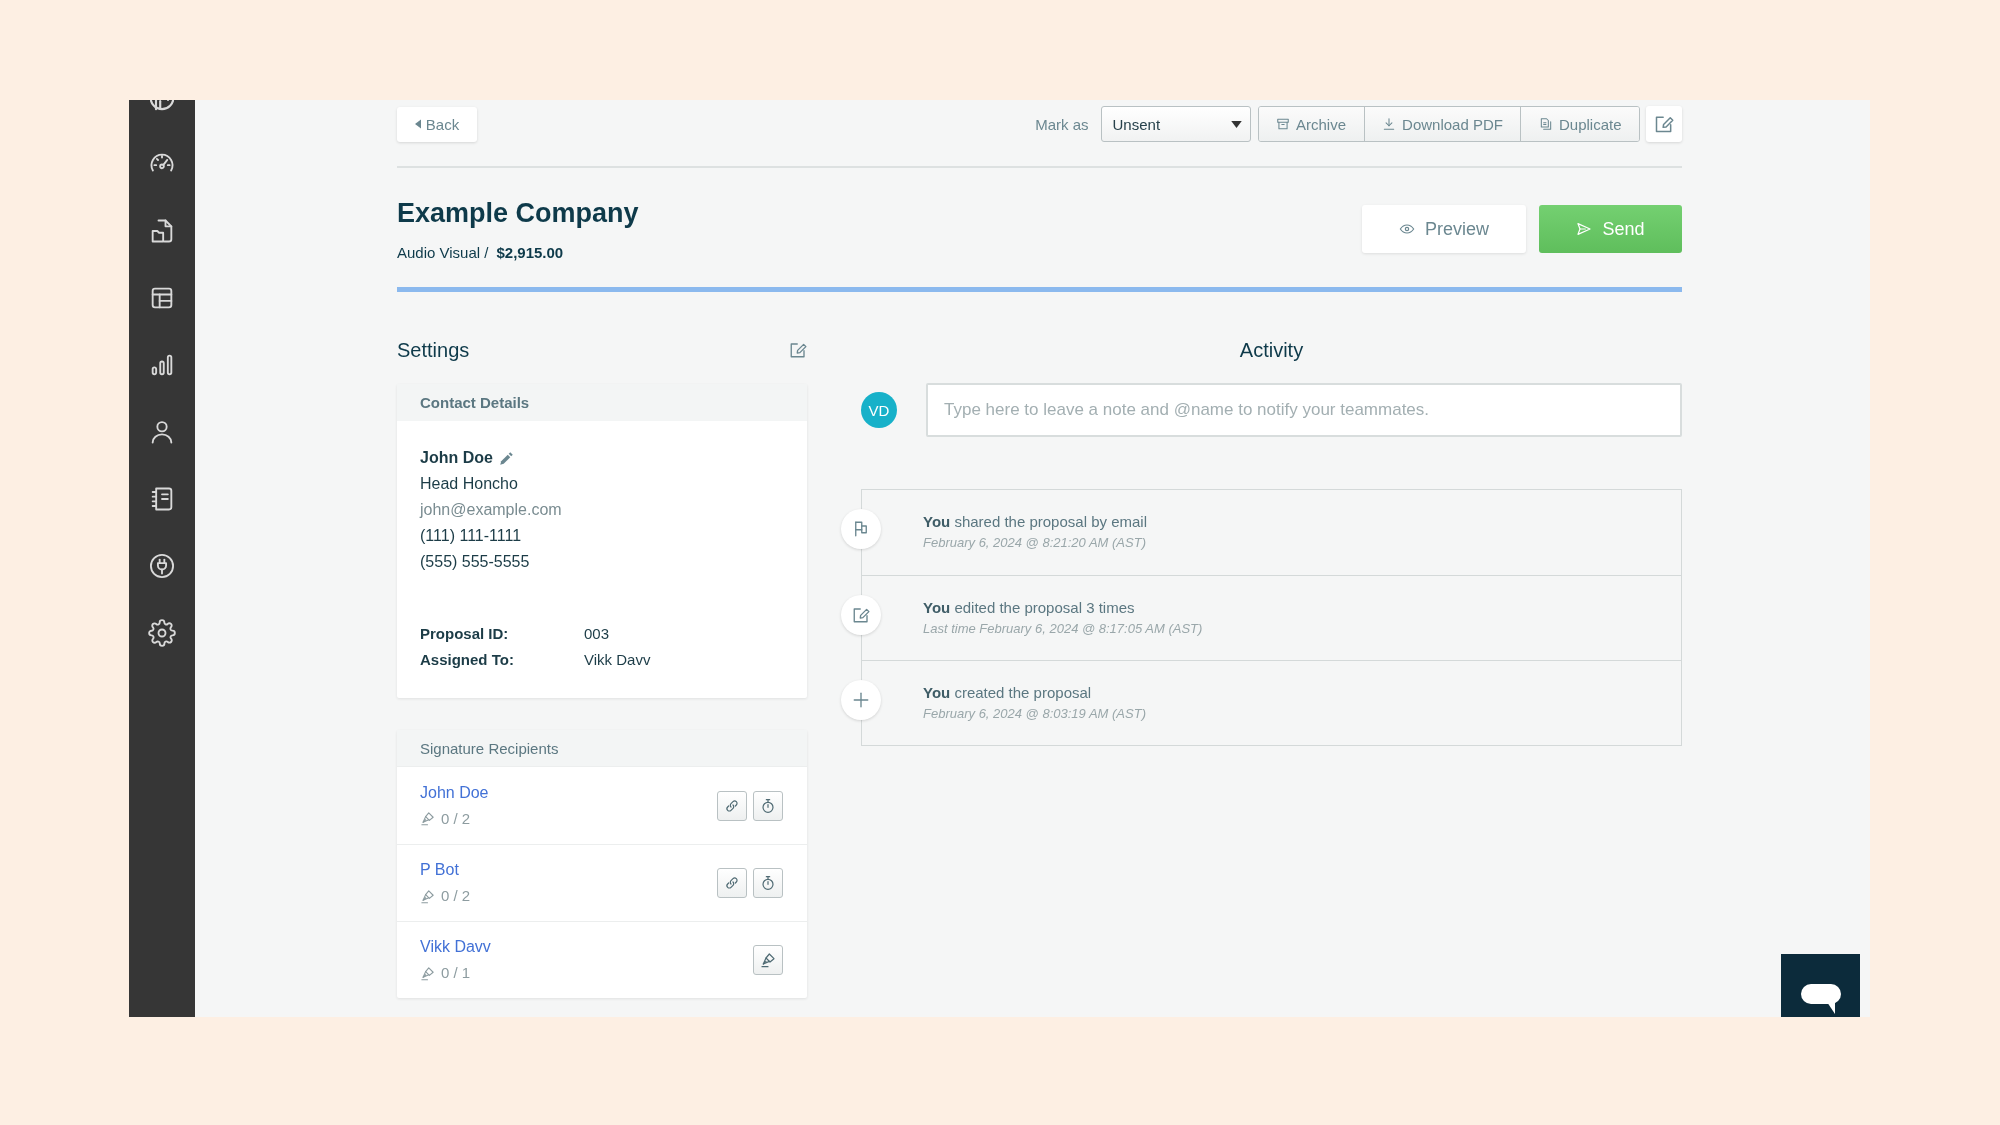 Image resolution: width=2000 pixels, height=1125 pixels. What do you see at coordinates (618, 660) in the screenshot?
I see `detail-value: Vikk Davv` at bounding box center [618, 660].